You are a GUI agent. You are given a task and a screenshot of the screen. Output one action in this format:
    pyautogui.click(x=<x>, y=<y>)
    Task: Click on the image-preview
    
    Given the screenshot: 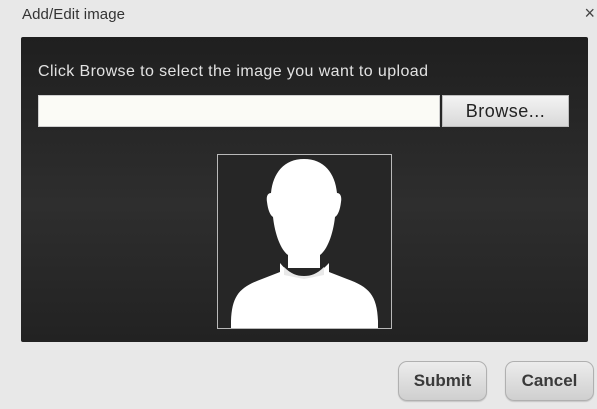 What is the action you would take?
    pyautogui.click(x=304, y=241)
    